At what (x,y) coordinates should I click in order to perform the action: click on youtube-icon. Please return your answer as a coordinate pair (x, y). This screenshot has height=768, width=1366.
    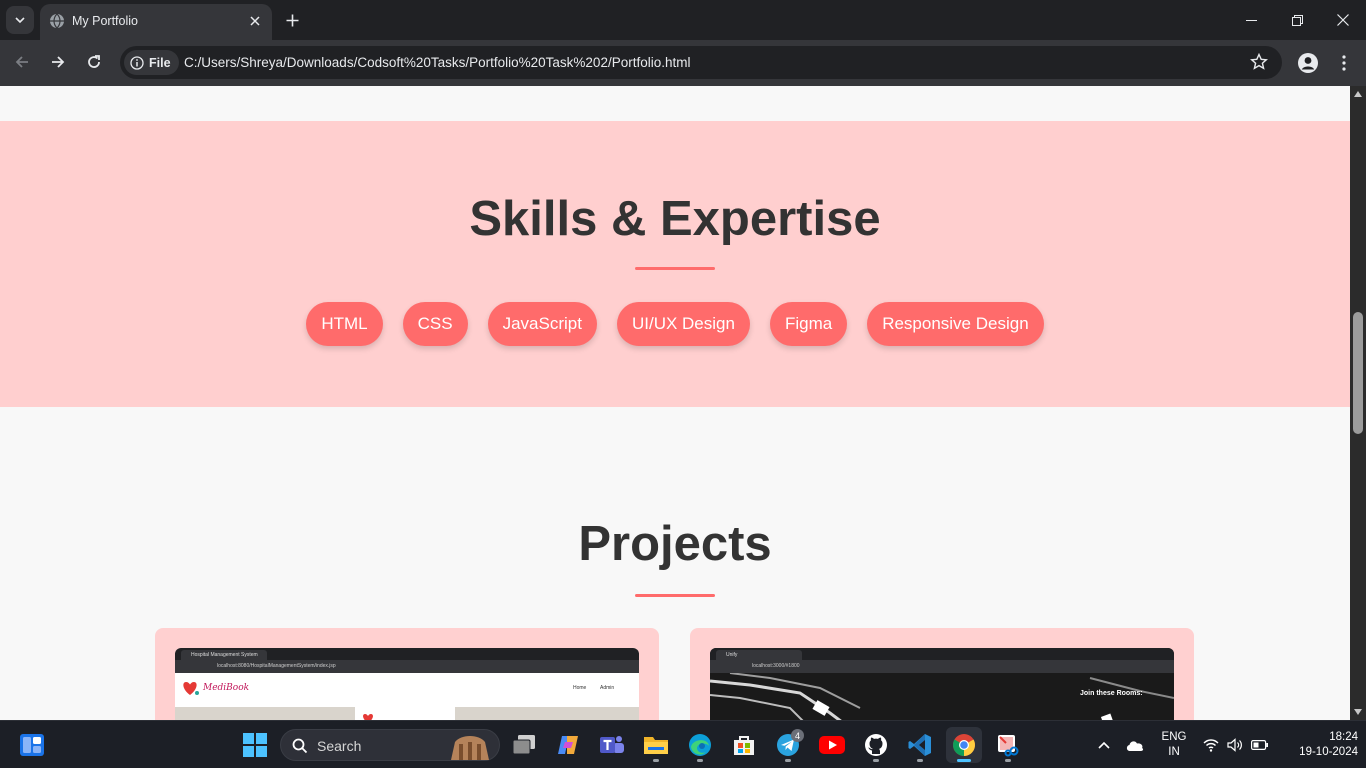
    Looking at the image, I should click on (832, 745).